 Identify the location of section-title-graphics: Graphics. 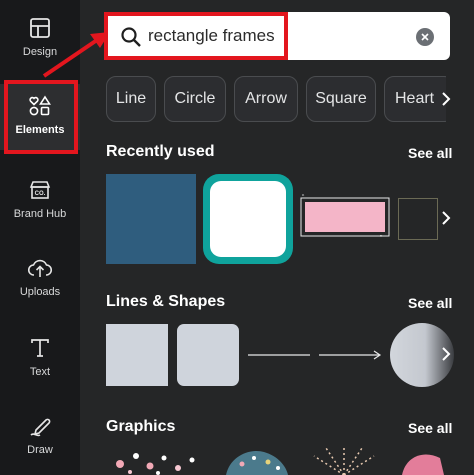
(141, 426).